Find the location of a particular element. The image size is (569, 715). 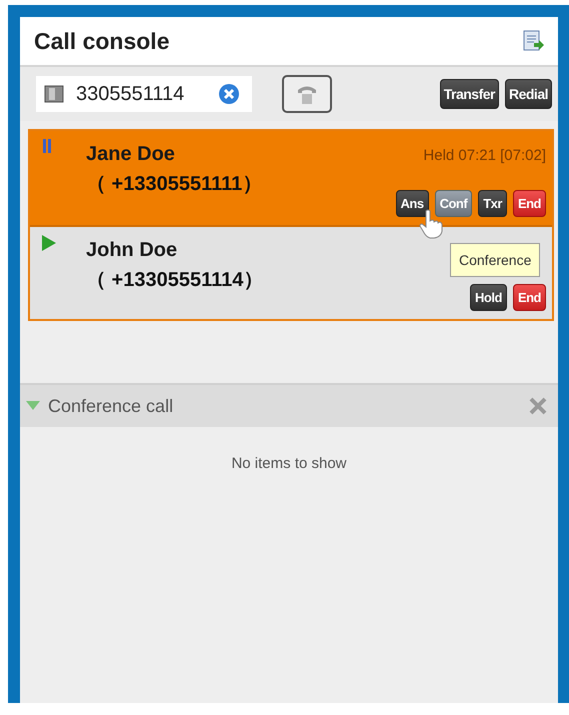

conference-title: Conference call is located at coordinates (111, 406).